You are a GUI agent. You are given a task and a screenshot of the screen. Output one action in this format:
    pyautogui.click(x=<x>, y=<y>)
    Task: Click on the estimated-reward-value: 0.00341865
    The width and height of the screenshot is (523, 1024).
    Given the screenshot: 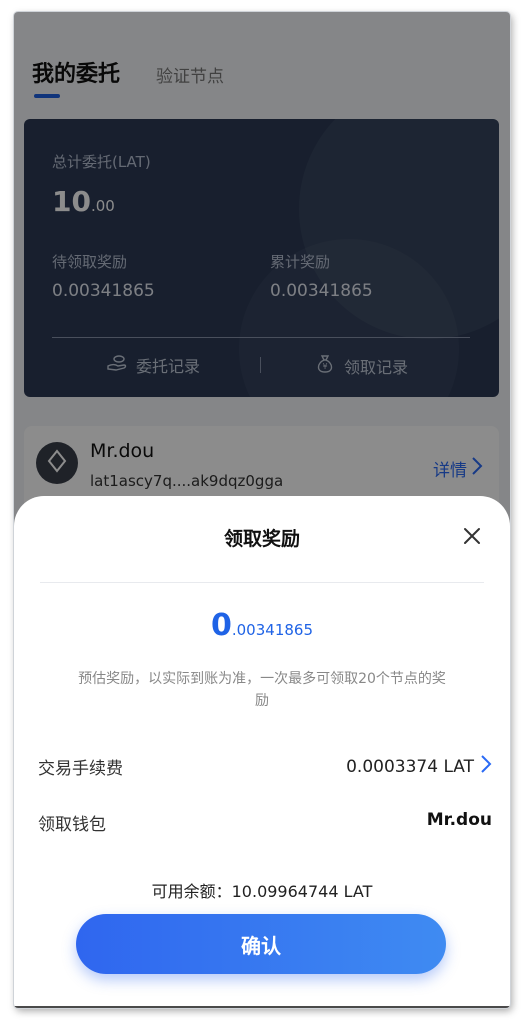 What is the action you would take?
    pyautogui.click(x=262, y=625)
    